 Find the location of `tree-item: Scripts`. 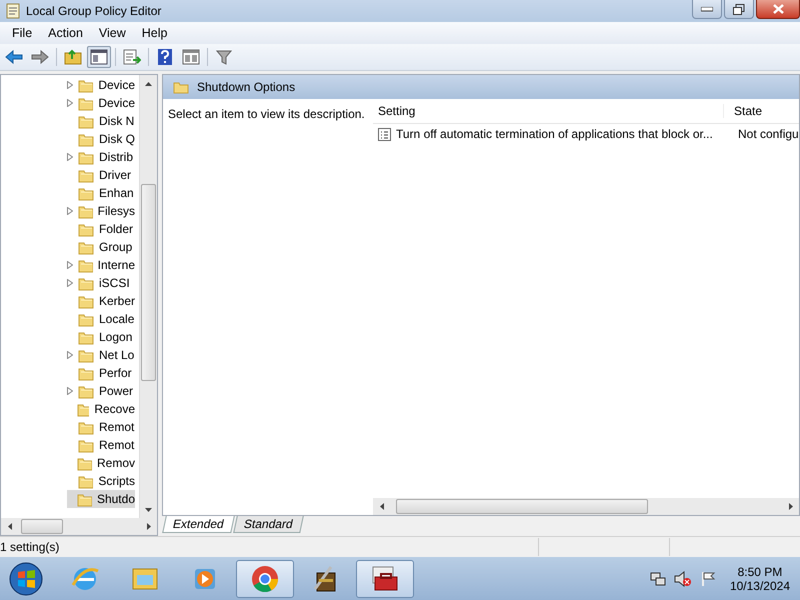

tree-item: Scripts is located at coordinates (101, 481).